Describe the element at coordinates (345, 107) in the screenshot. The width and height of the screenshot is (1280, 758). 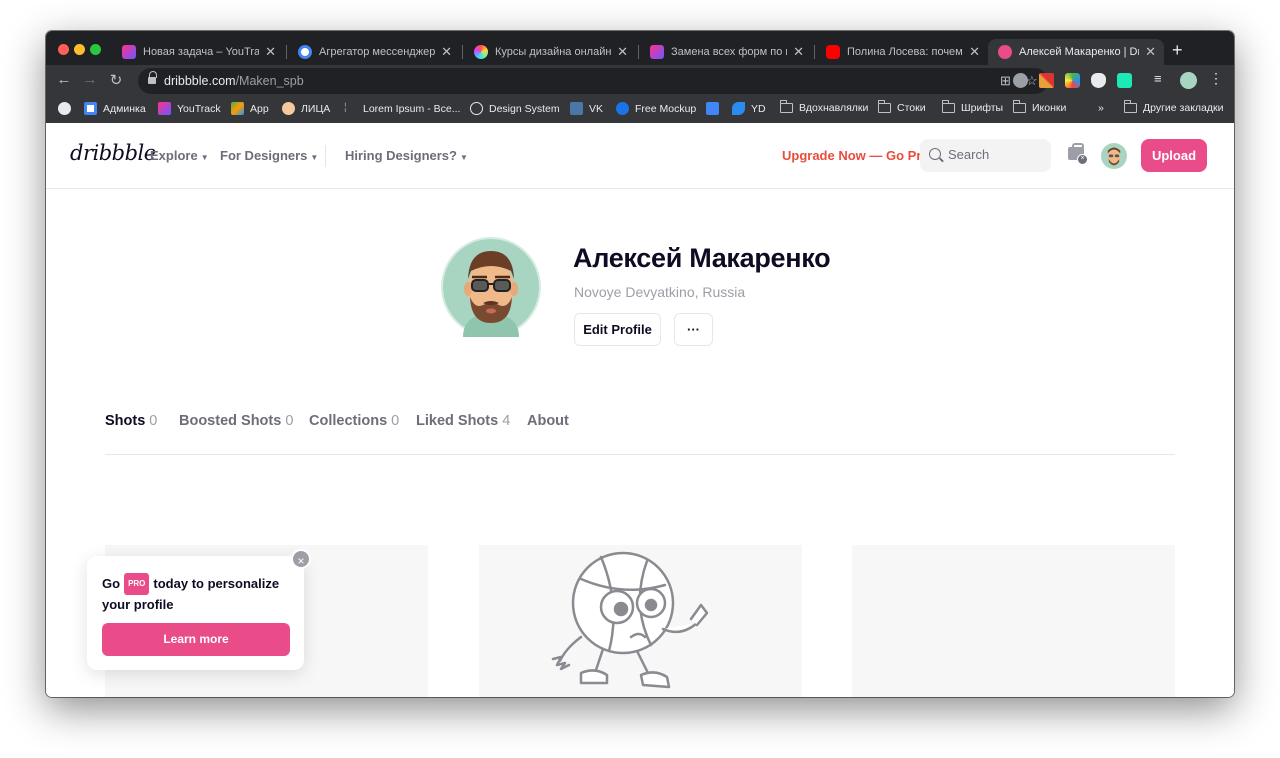
I see `text-icon: ¦` at that location.